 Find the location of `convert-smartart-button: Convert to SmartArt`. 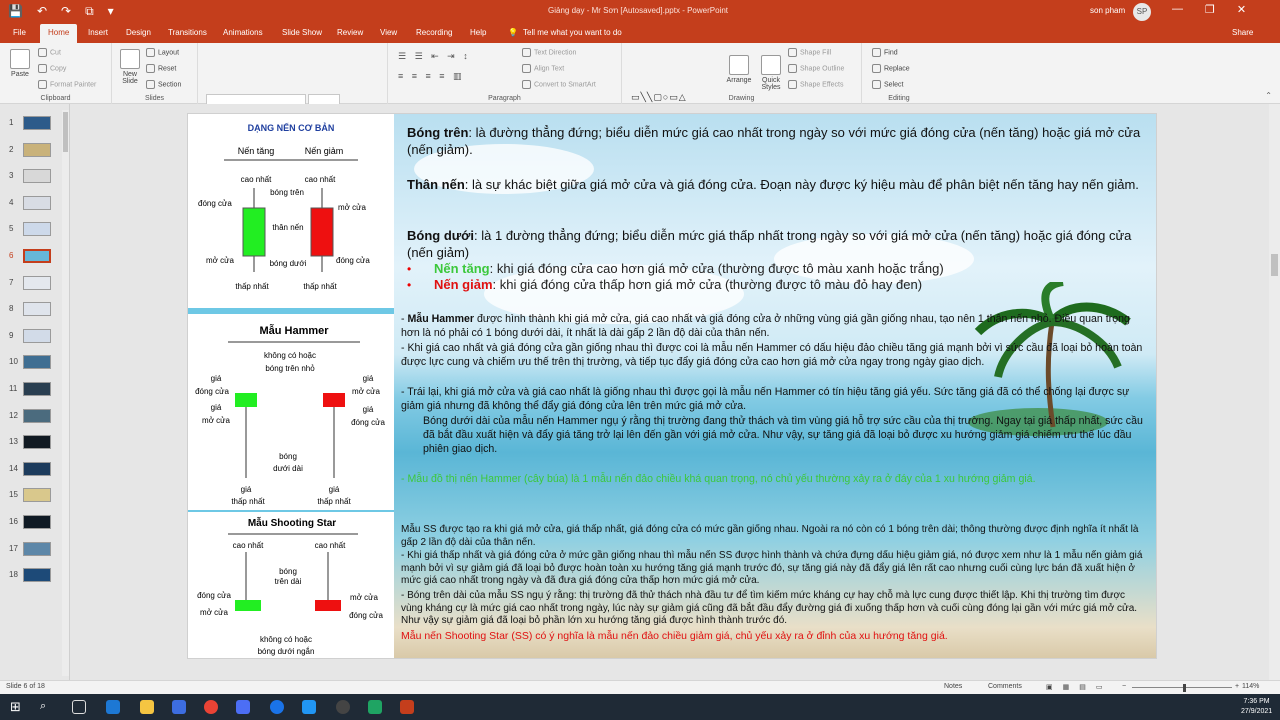

convert-smartart-button: Convert to SmartArt is located at coordinates (559, 84).